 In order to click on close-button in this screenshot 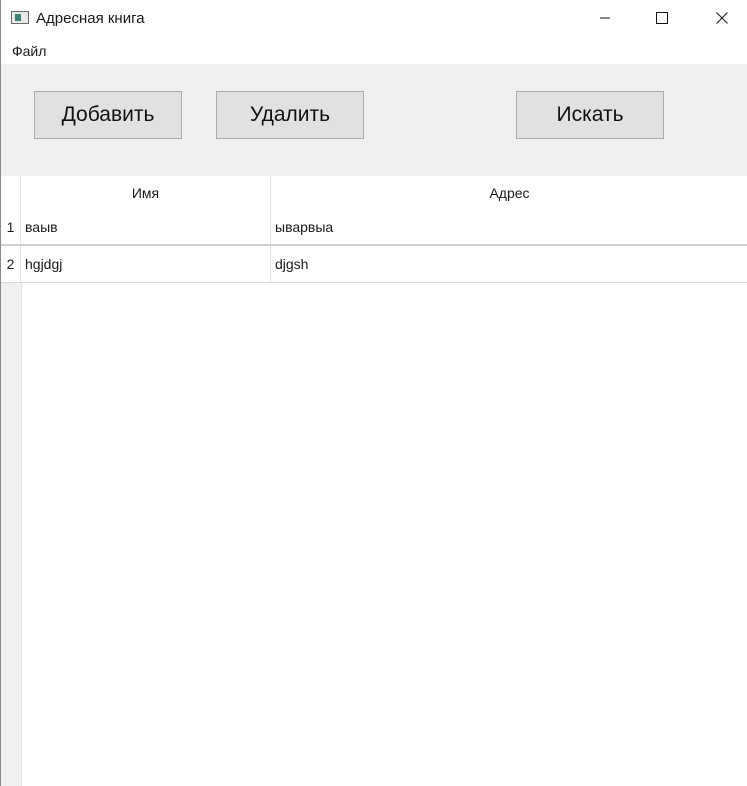, I will do `click(722, 18)`.